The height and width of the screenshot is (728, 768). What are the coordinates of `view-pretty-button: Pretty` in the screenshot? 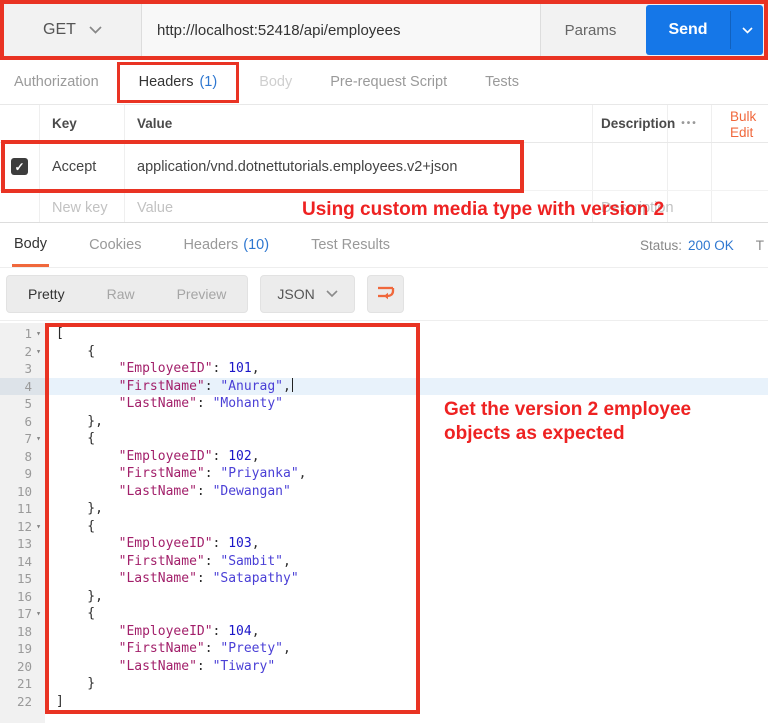 It's located at (46, 294).